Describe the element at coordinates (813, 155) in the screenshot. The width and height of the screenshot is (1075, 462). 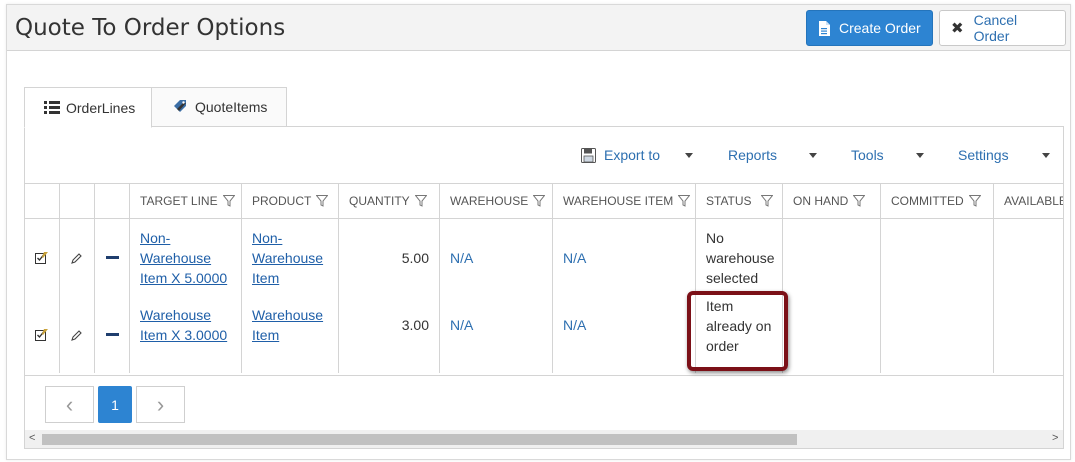
I see `reports-caret-icon` at that location.